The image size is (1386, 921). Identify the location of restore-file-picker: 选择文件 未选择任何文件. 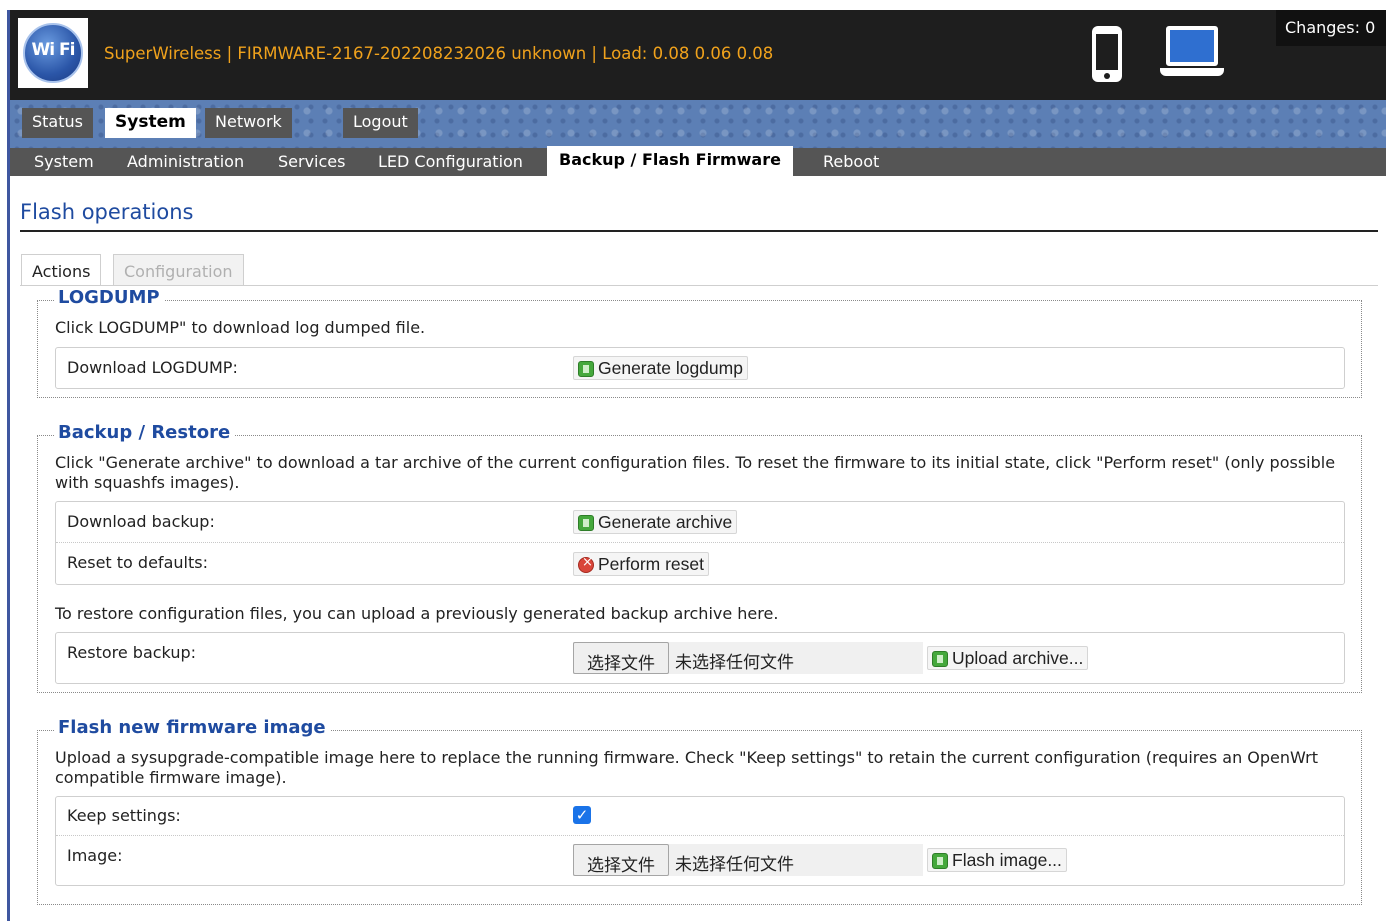
(748, 658).